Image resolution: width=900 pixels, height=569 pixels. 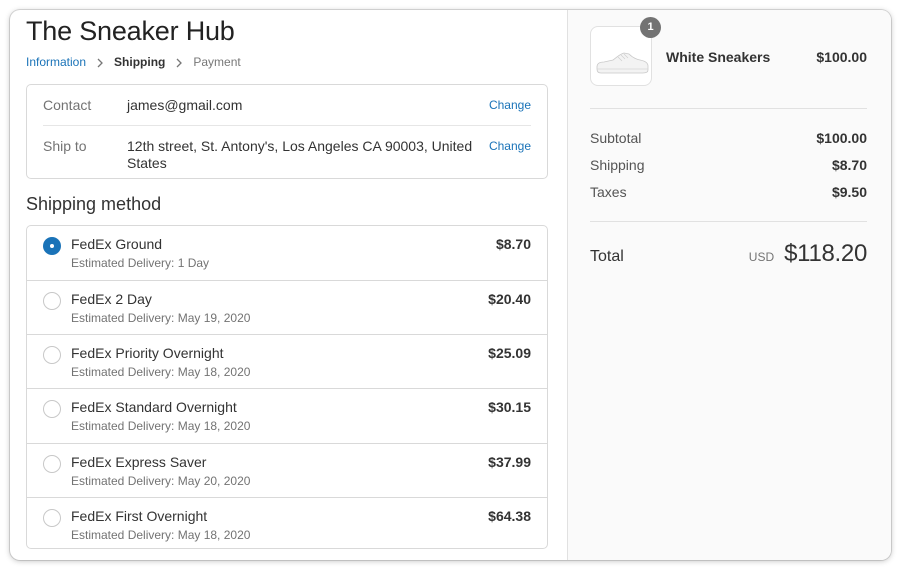 I want to click on shop-title: The Sneaker Hub, so click(x=130, y=31).